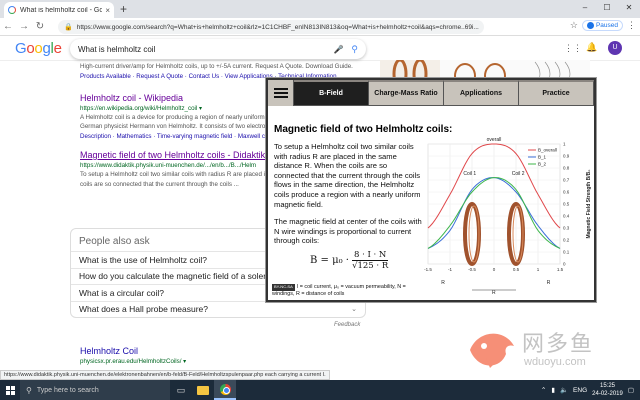 The image size is (640, 400). Describe the element at coordinates (95, 390) in the screenshot. I see `taskbar-search: ⚲ Type here to search` at that location.